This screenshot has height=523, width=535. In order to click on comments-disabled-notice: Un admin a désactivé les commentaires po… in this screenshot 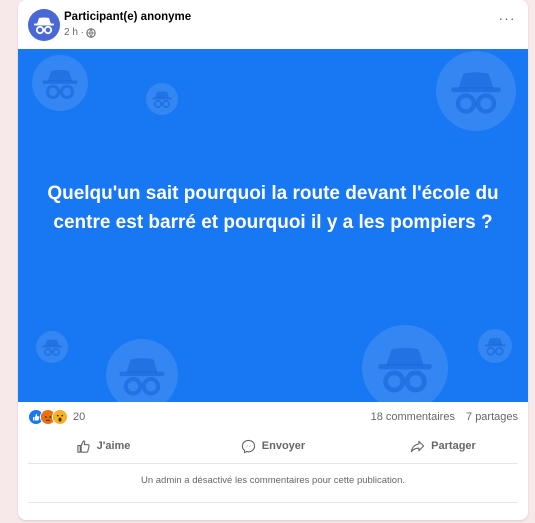, I will do `click(273, 480)`.